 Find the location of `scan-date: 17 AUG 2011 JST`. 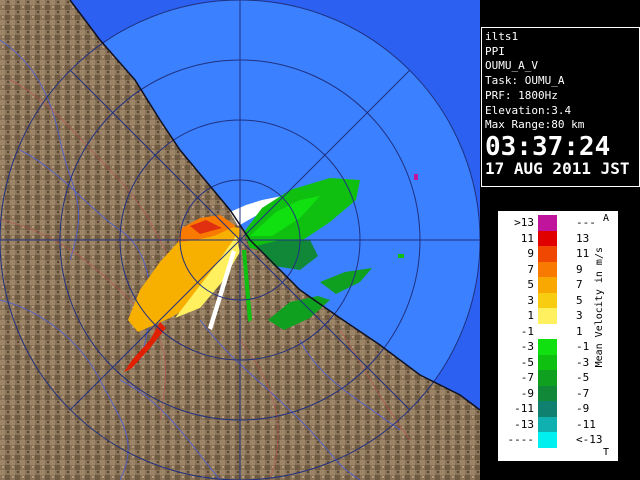

scan-date: 17 AUG 2011 JST is located at coordinates (557, 168).